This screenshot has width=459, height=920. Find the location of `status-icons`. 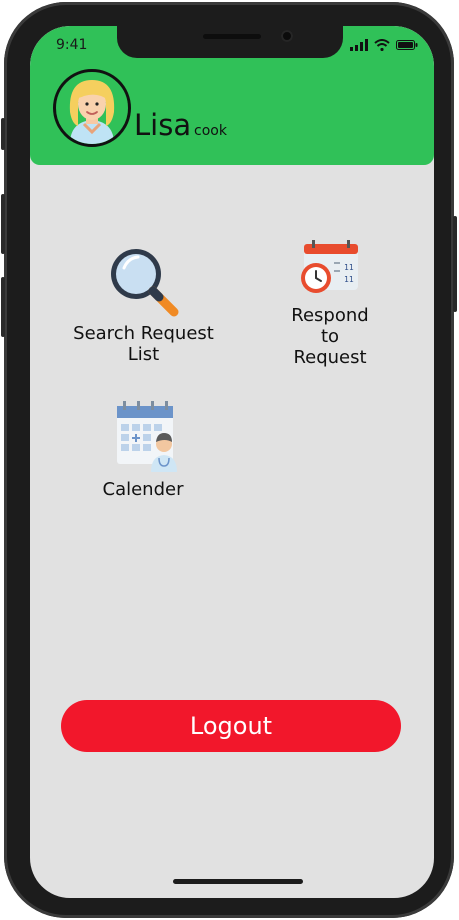

status-icons is located at coordinates (384, 45).